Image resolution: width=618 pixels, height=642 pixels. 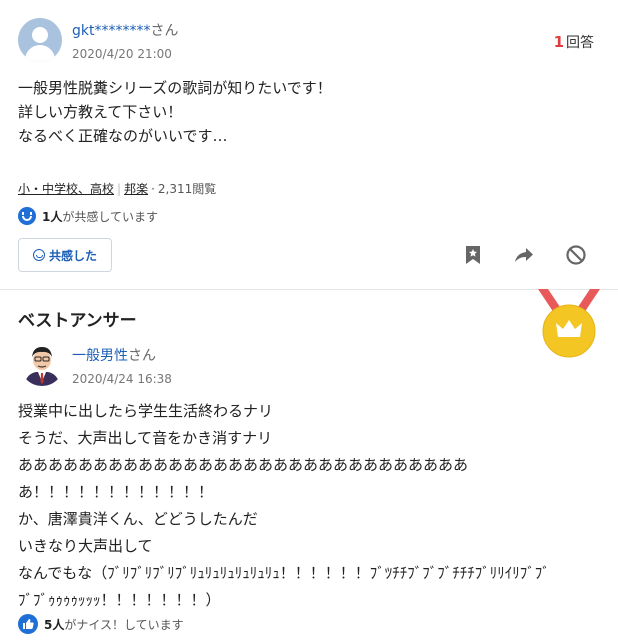 I want to click on question-meta: 小・中学校、高校 | 邦楽 · 2,311閲覧, so click(x=117, y=189).